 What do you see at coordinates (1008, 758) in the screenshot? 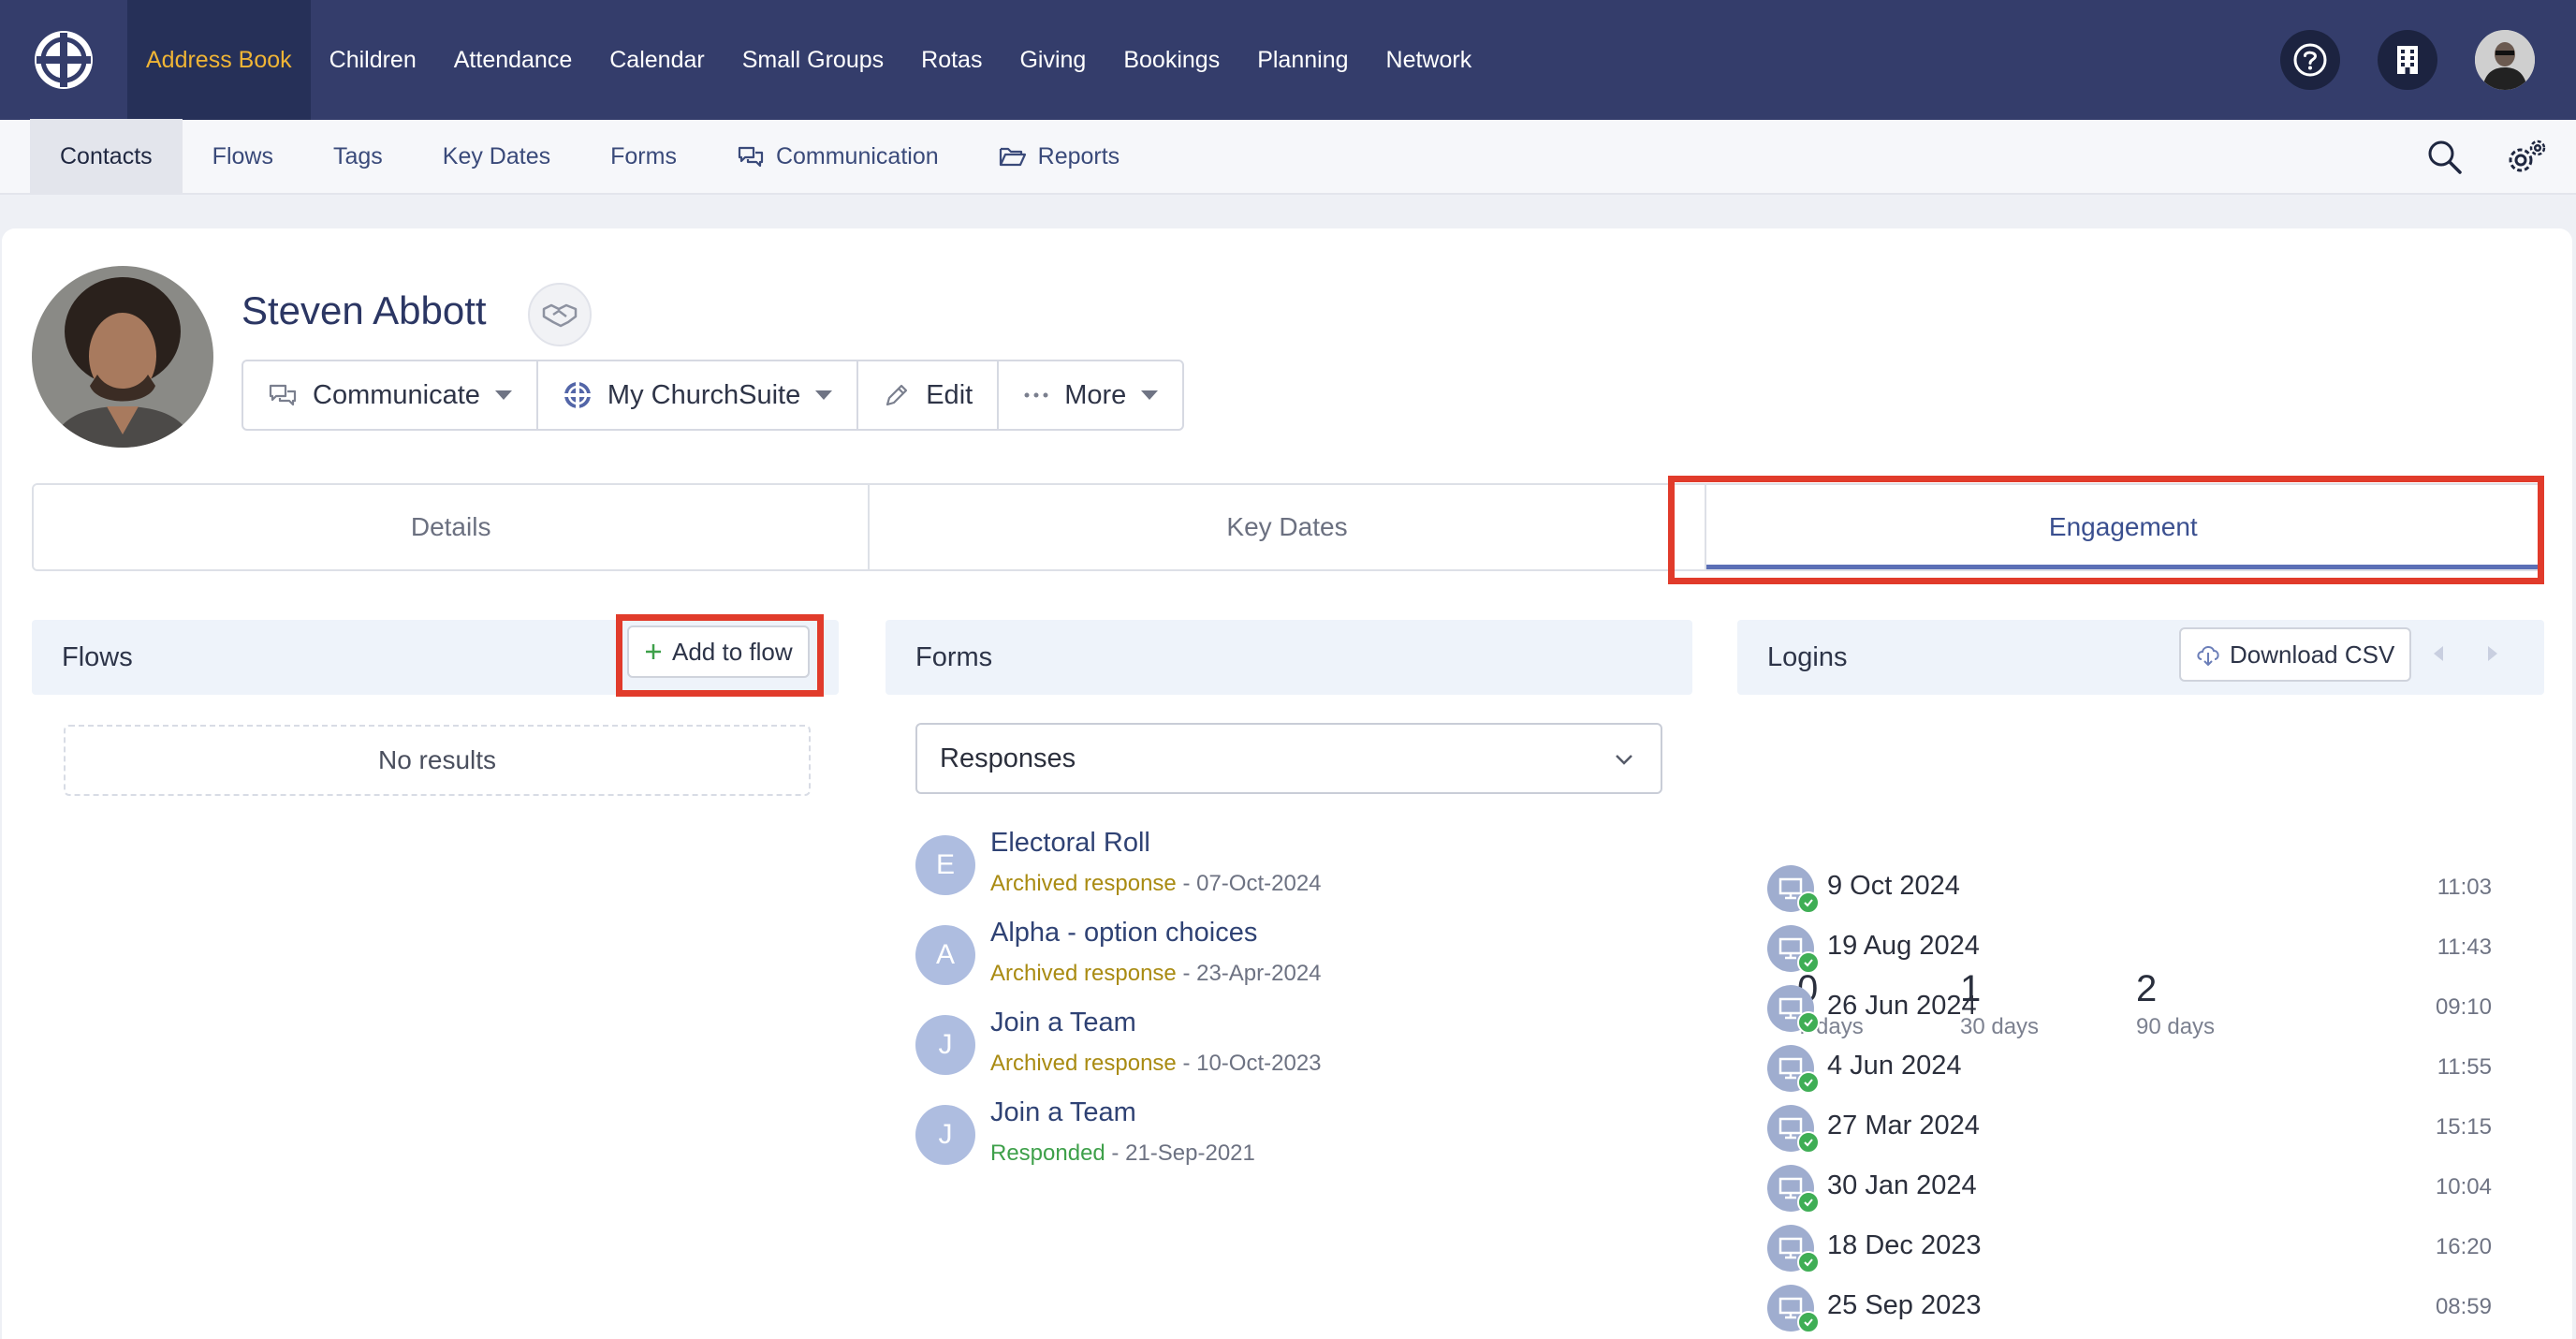
I see `forms-filter-value: Responses` at bounding box center [1008, 758].